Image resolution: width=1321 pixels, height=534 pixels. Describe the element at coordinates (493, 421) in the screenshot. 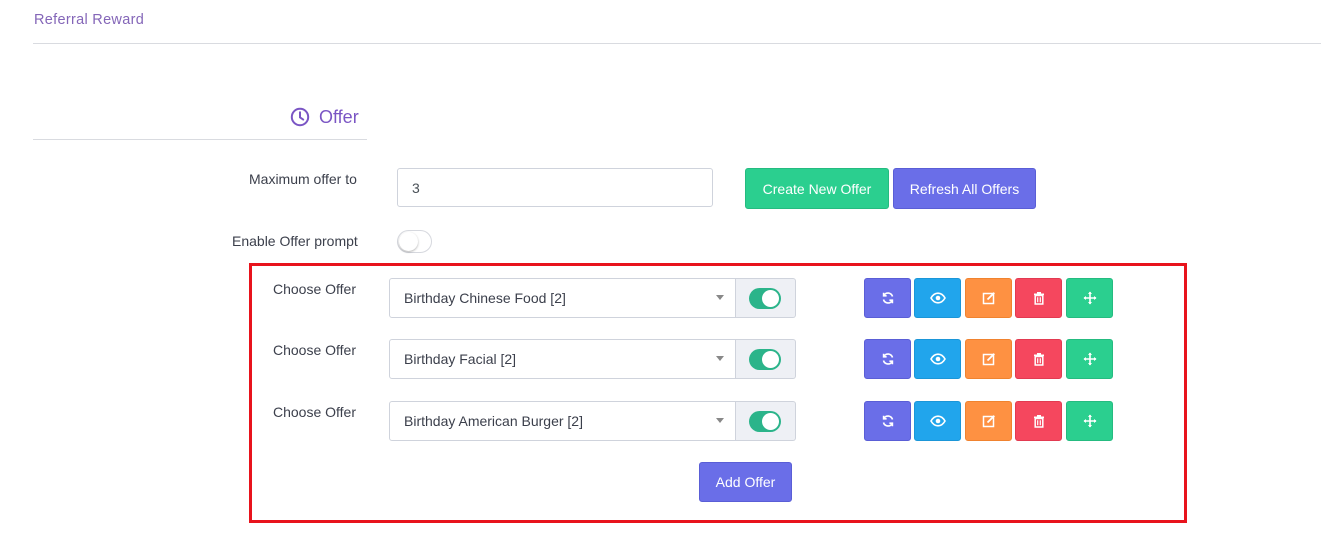

I see `offer-select-value: Birthday American Burger [2]` at that location.